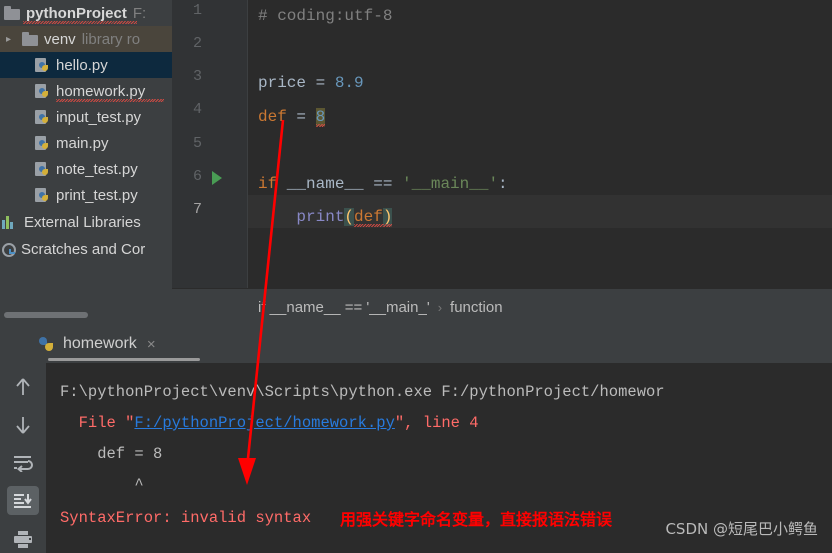 The width and height of the screenshot is (832, 553). I want to click on close-icon: ×, so click(151, 344).